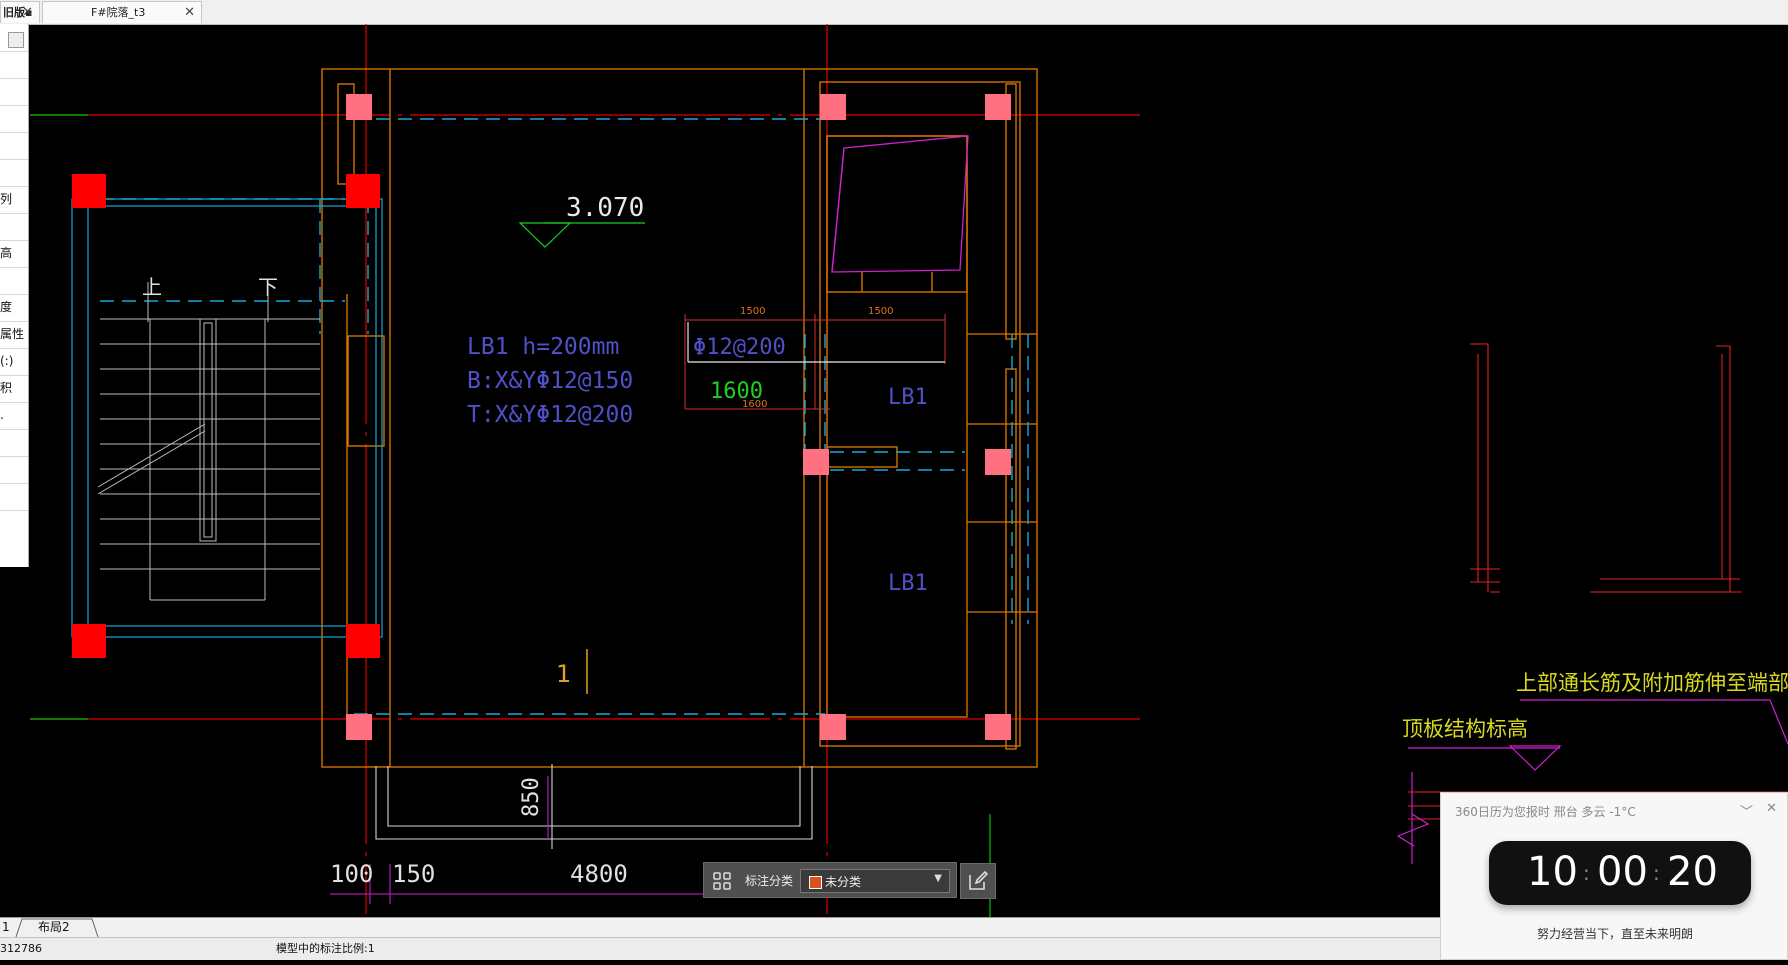  I want to click on lb1-label-a: LB1, so click(908, 397).